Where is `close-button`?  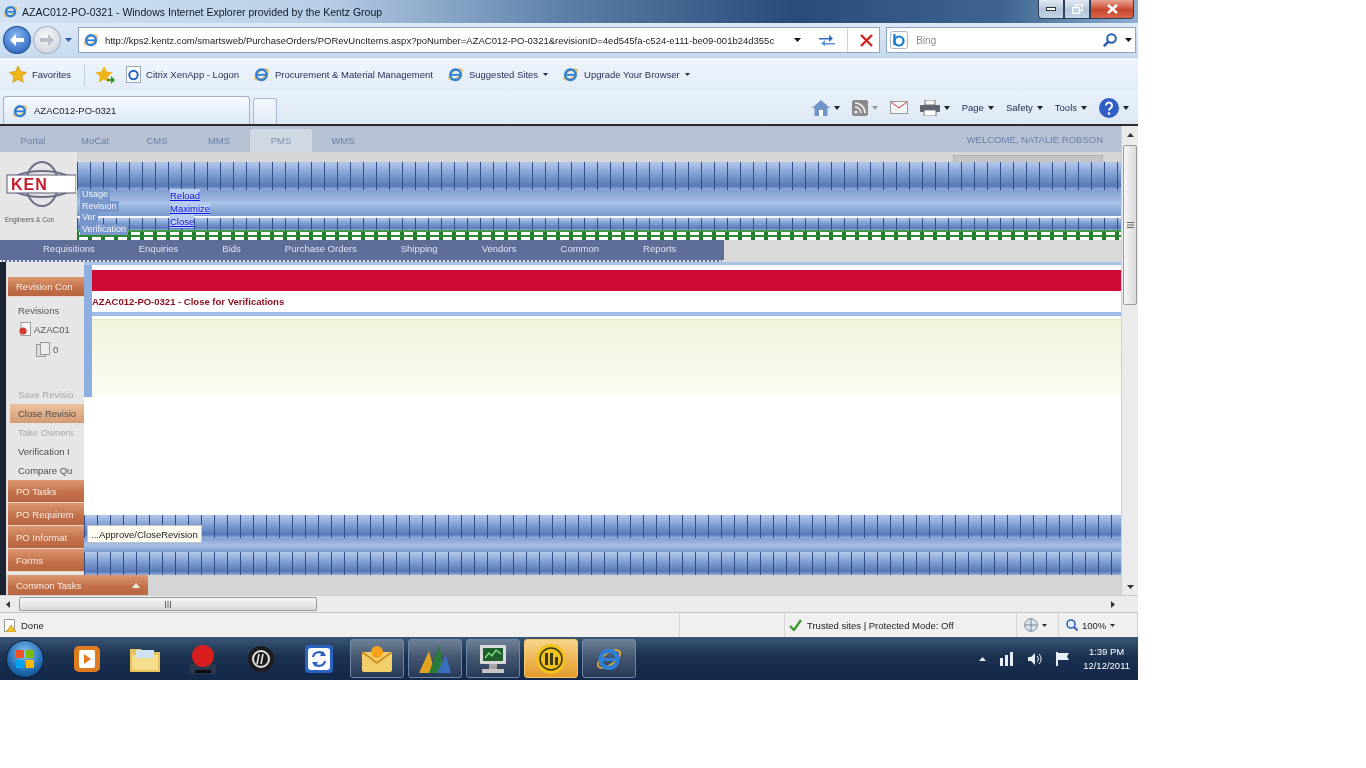
close-button is located at coordinates (1112, 9).